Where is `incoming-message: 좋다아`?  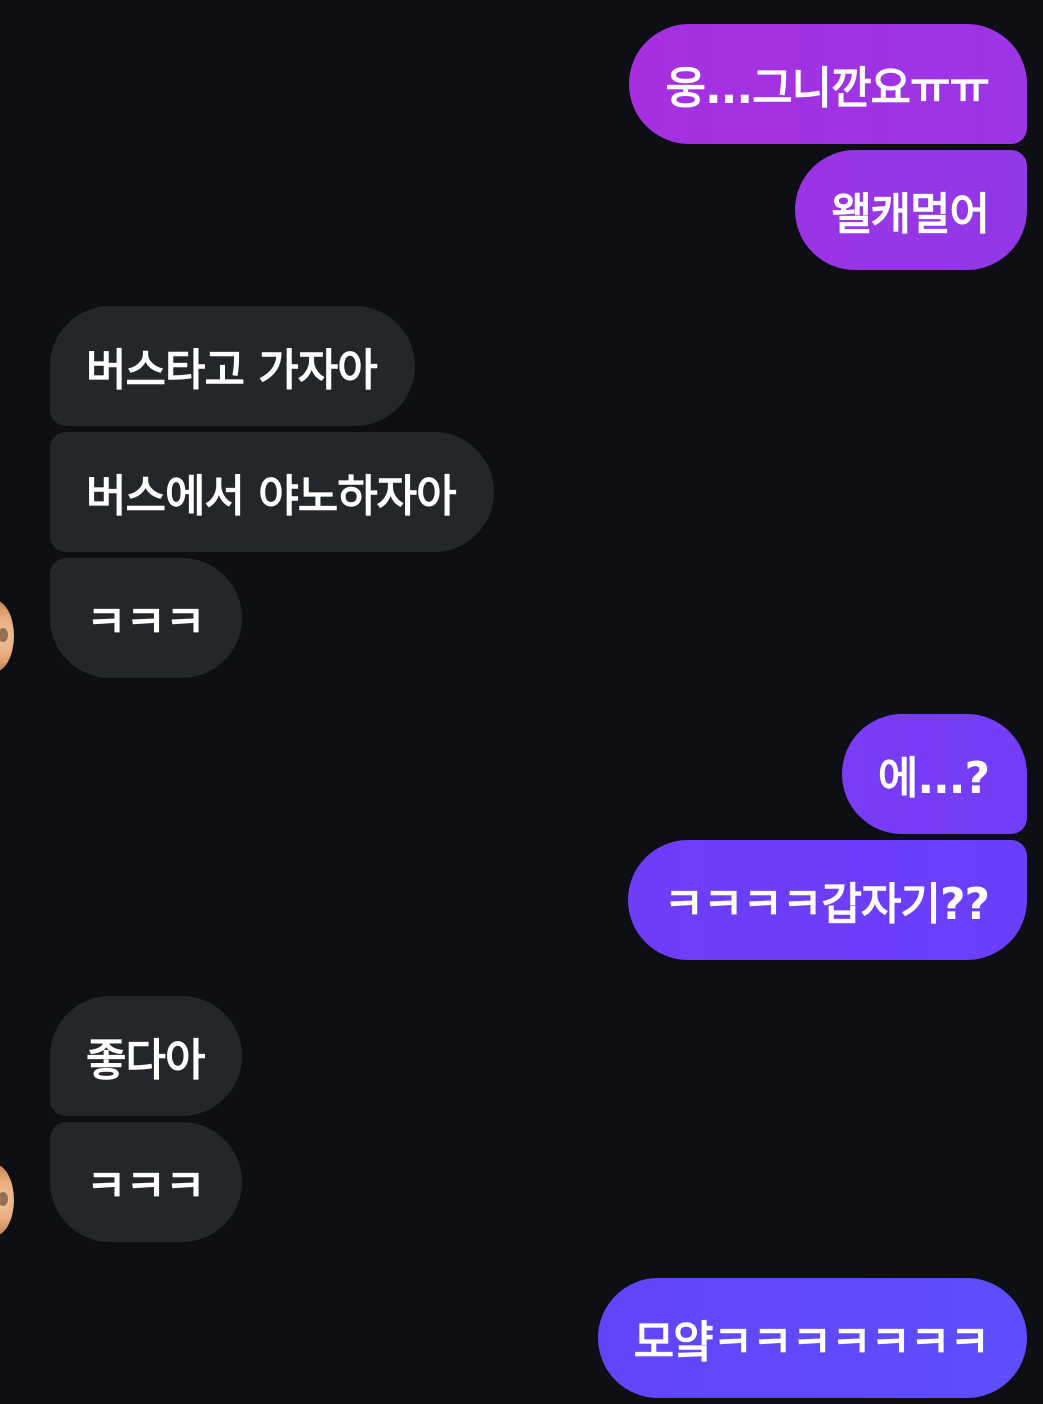 incoming-message: 좋다아 is located at coordinates (146, 1056).